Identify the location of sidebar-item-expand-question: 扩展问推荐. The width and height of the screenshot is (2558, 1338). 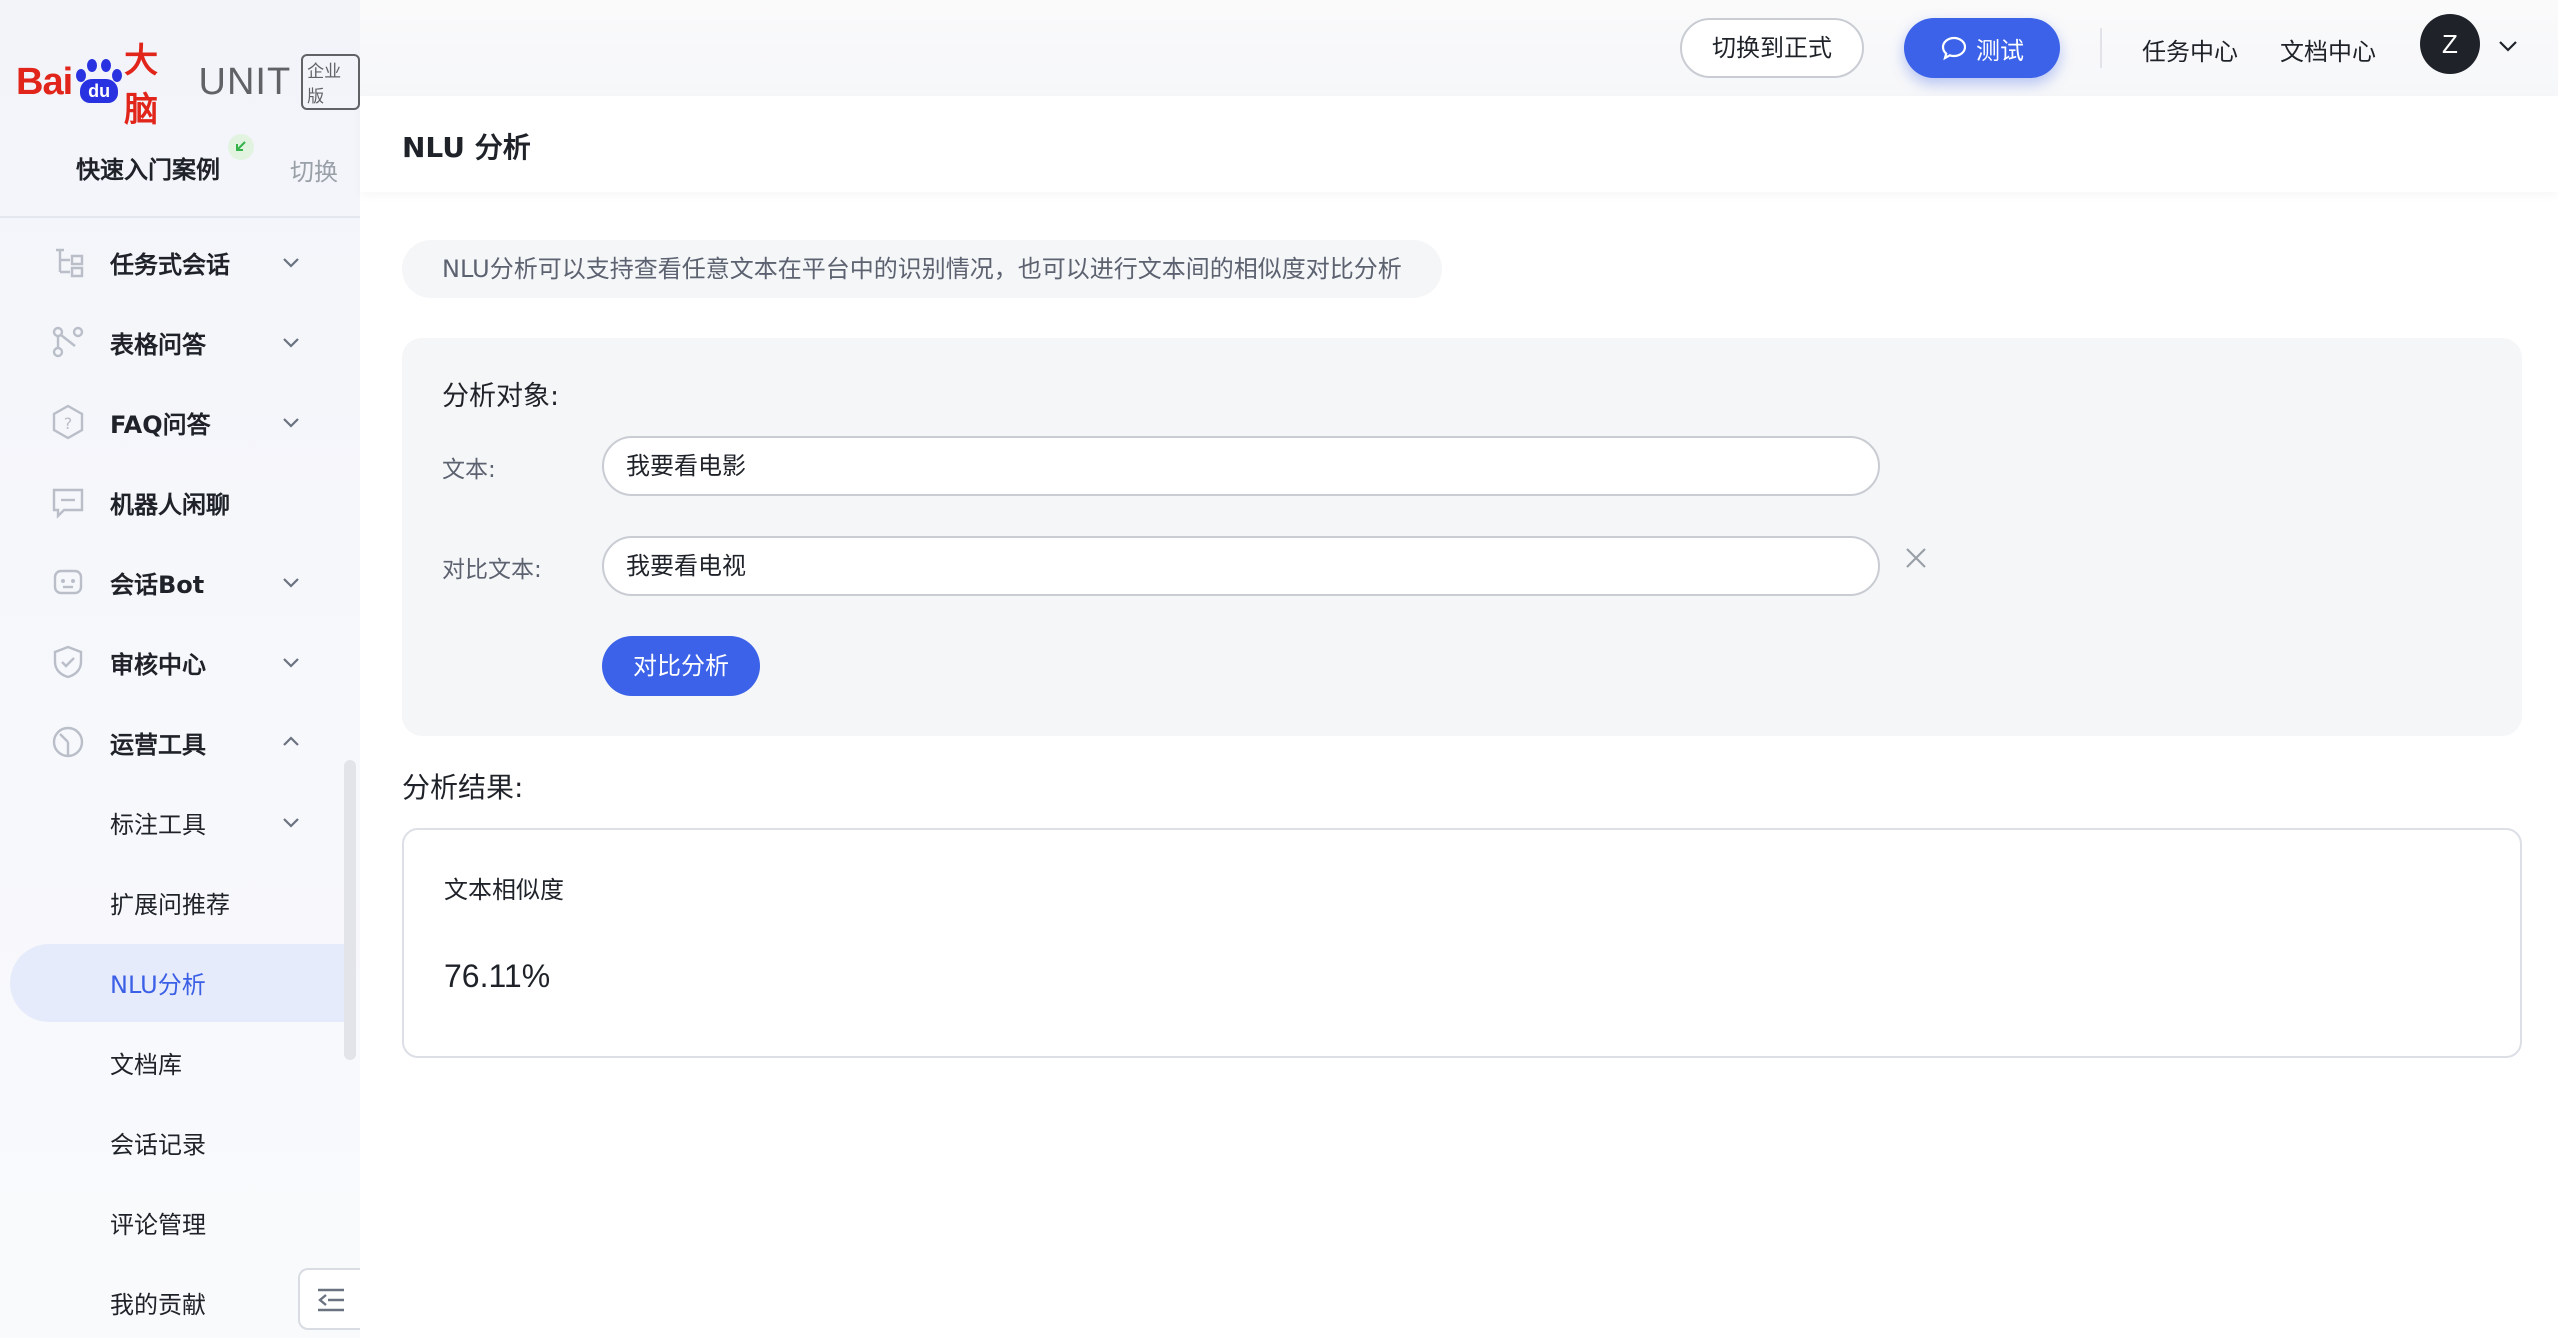
(180, 902).